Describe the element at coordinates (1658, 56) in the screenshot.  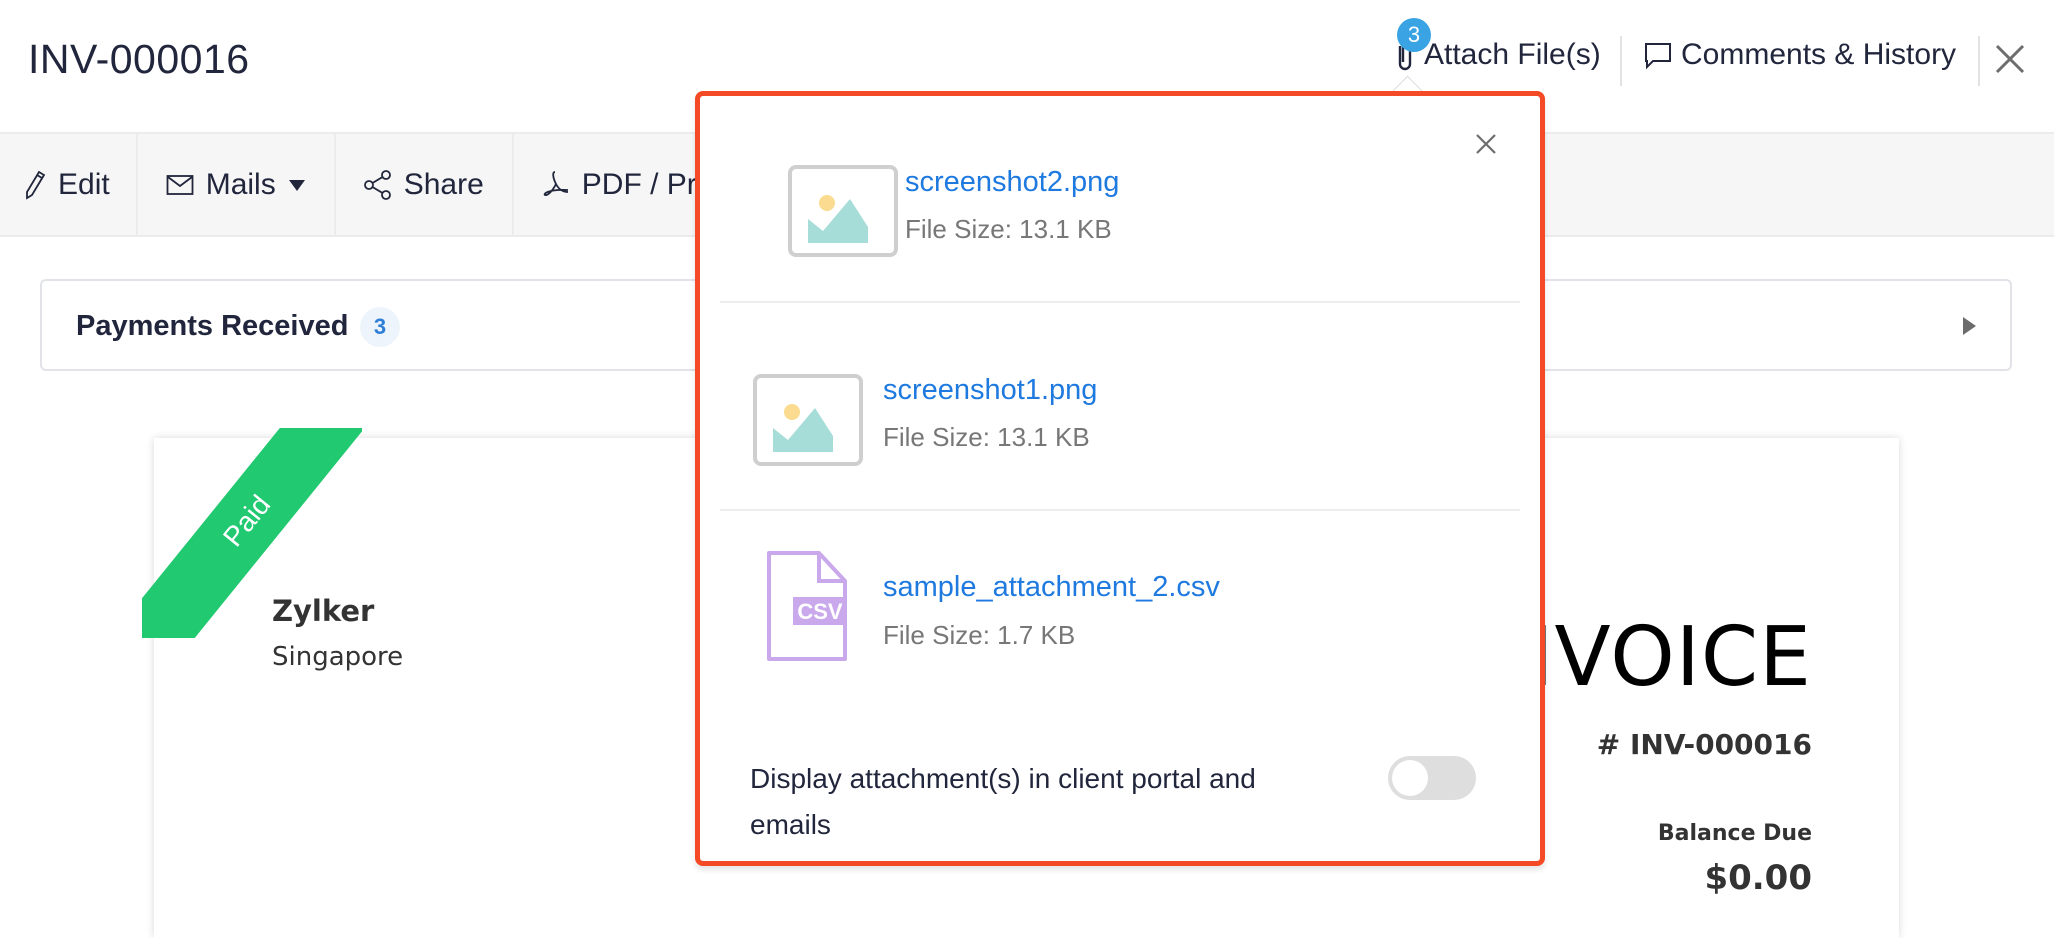
I see `comment-icon` at that location.